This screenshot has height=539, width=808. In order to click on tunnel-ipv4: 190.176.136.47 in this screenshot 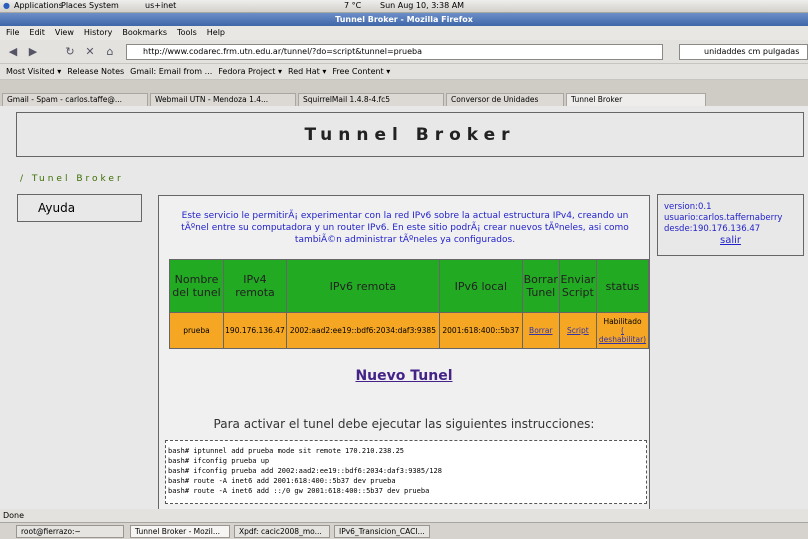, I will do `click(255, 330)`.